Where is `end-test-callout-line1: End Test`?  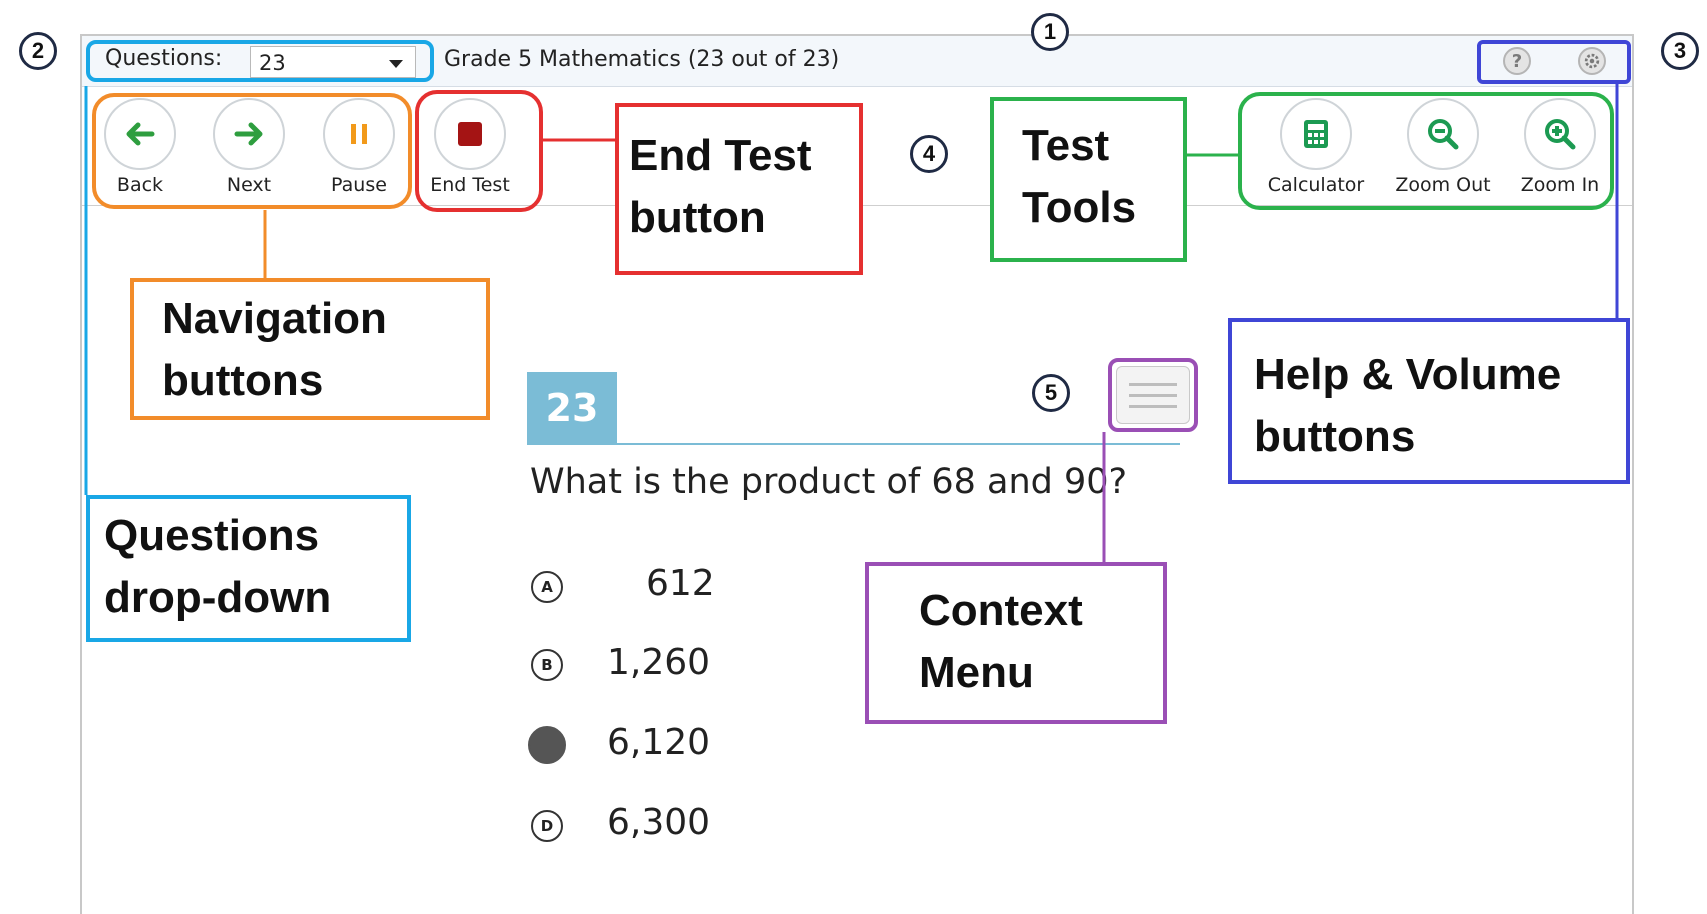 end-test-callout-line1: End Test is located at coordinates (720, 155).